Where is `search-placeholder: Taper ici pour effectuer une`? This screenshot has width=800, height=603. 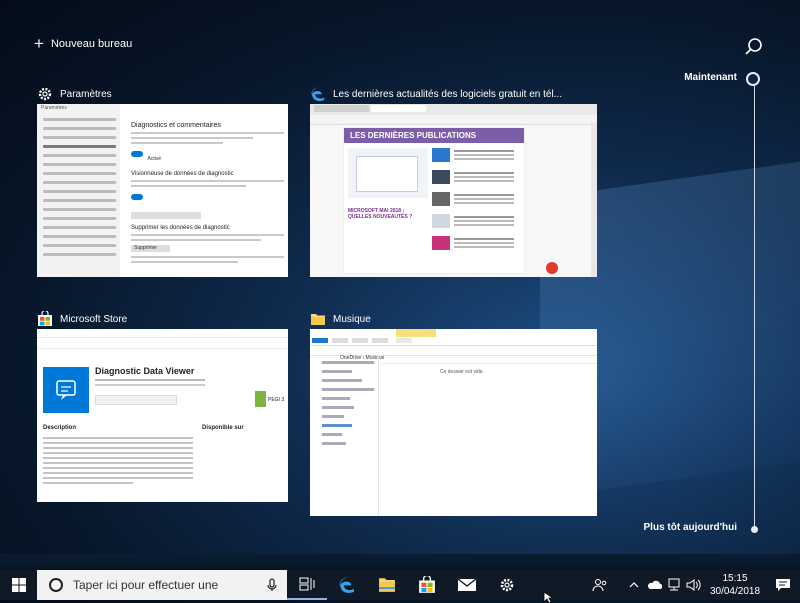 search-placeholder: Taper ici pour effectuer une is located at coordinates (146, 585).